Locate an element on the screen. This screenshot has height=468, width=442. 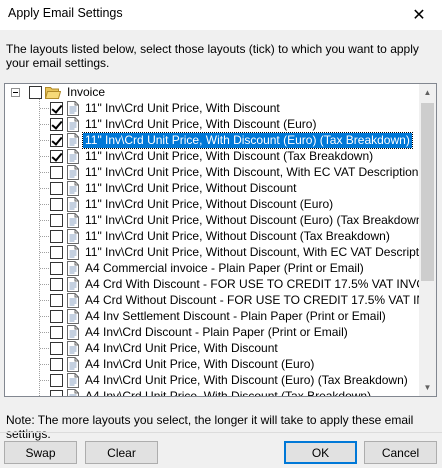
layout-label: A4 Inv\Crd Unit Price, With Discount is located at coordinates (181, 347).